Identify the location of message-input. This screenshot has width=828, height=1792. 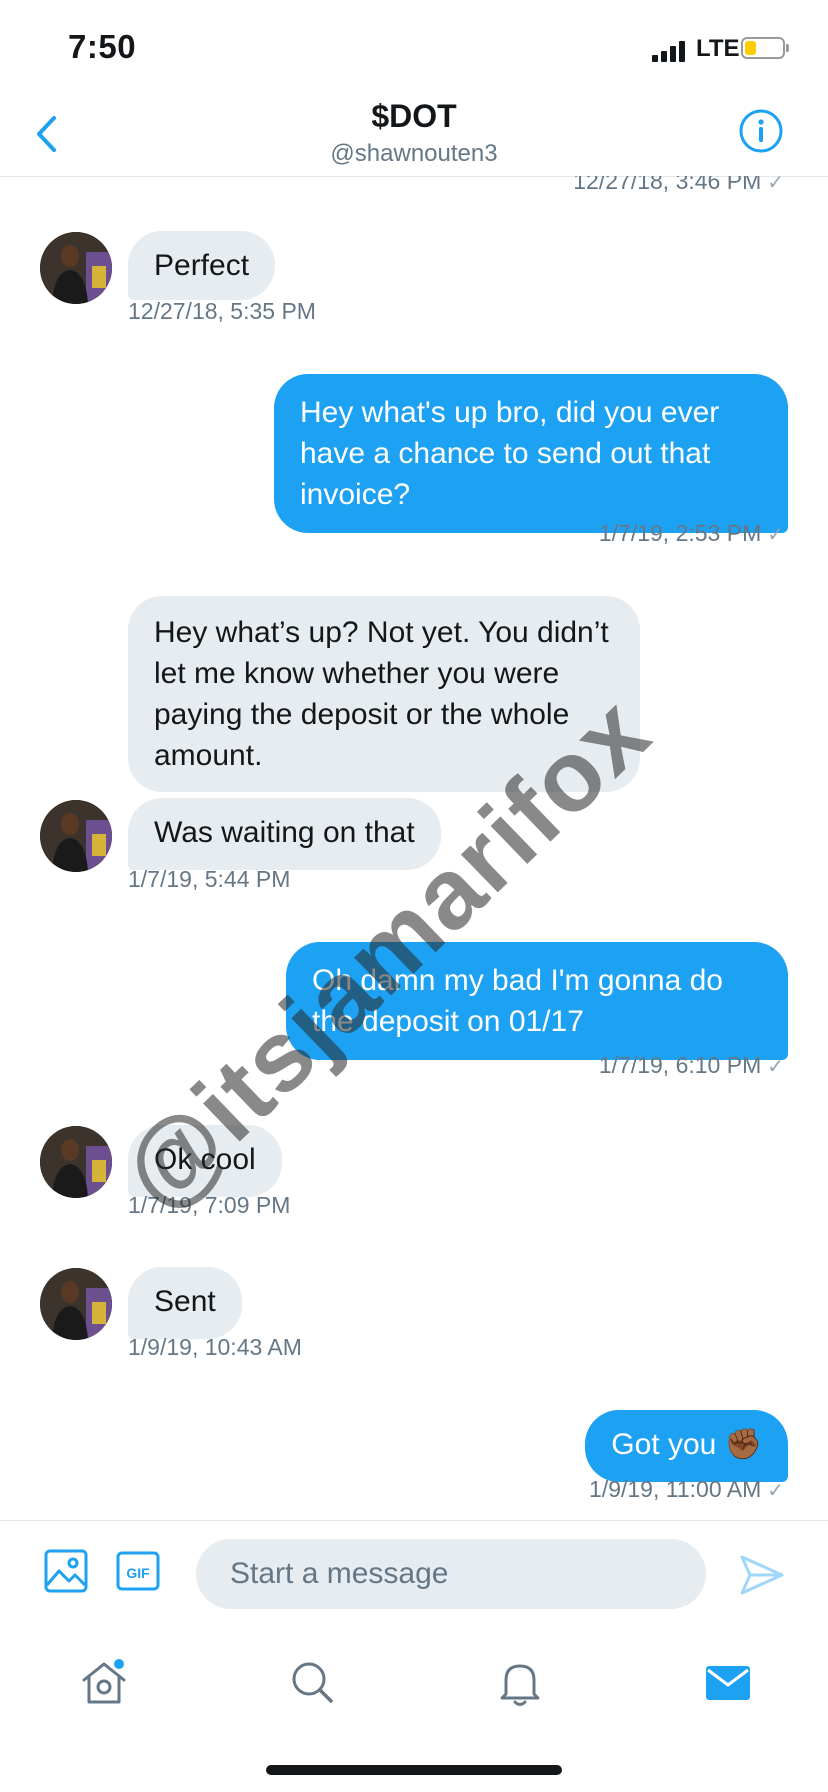
(451, 1574).